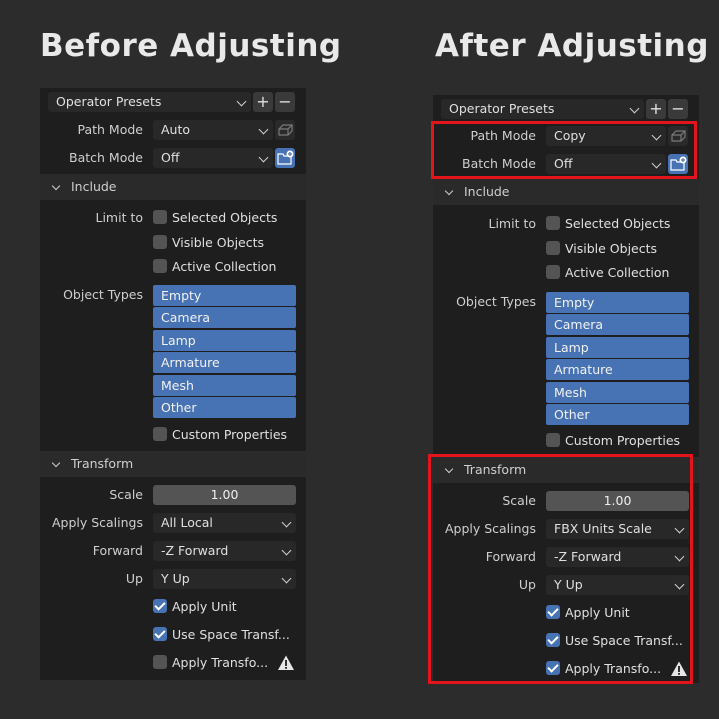 The height and width of the screenshot is (719, 719). What do you see at coordinates (285, 158) in the screenshot?
I see `new-folder-icon` at bounding box center [285, 158].